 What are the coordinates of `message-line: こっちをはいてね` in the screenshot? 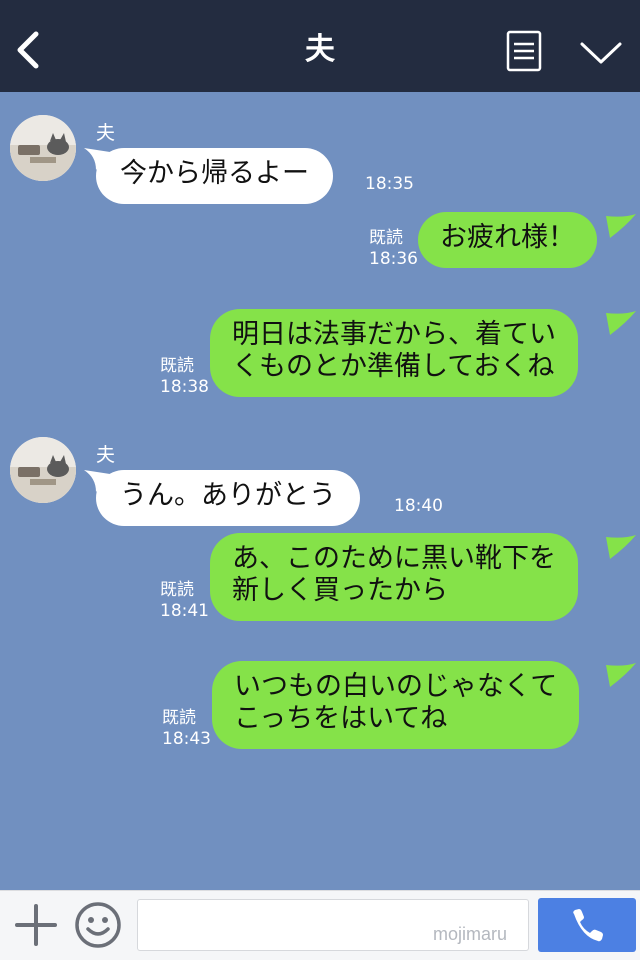 It's located at (341, 718).